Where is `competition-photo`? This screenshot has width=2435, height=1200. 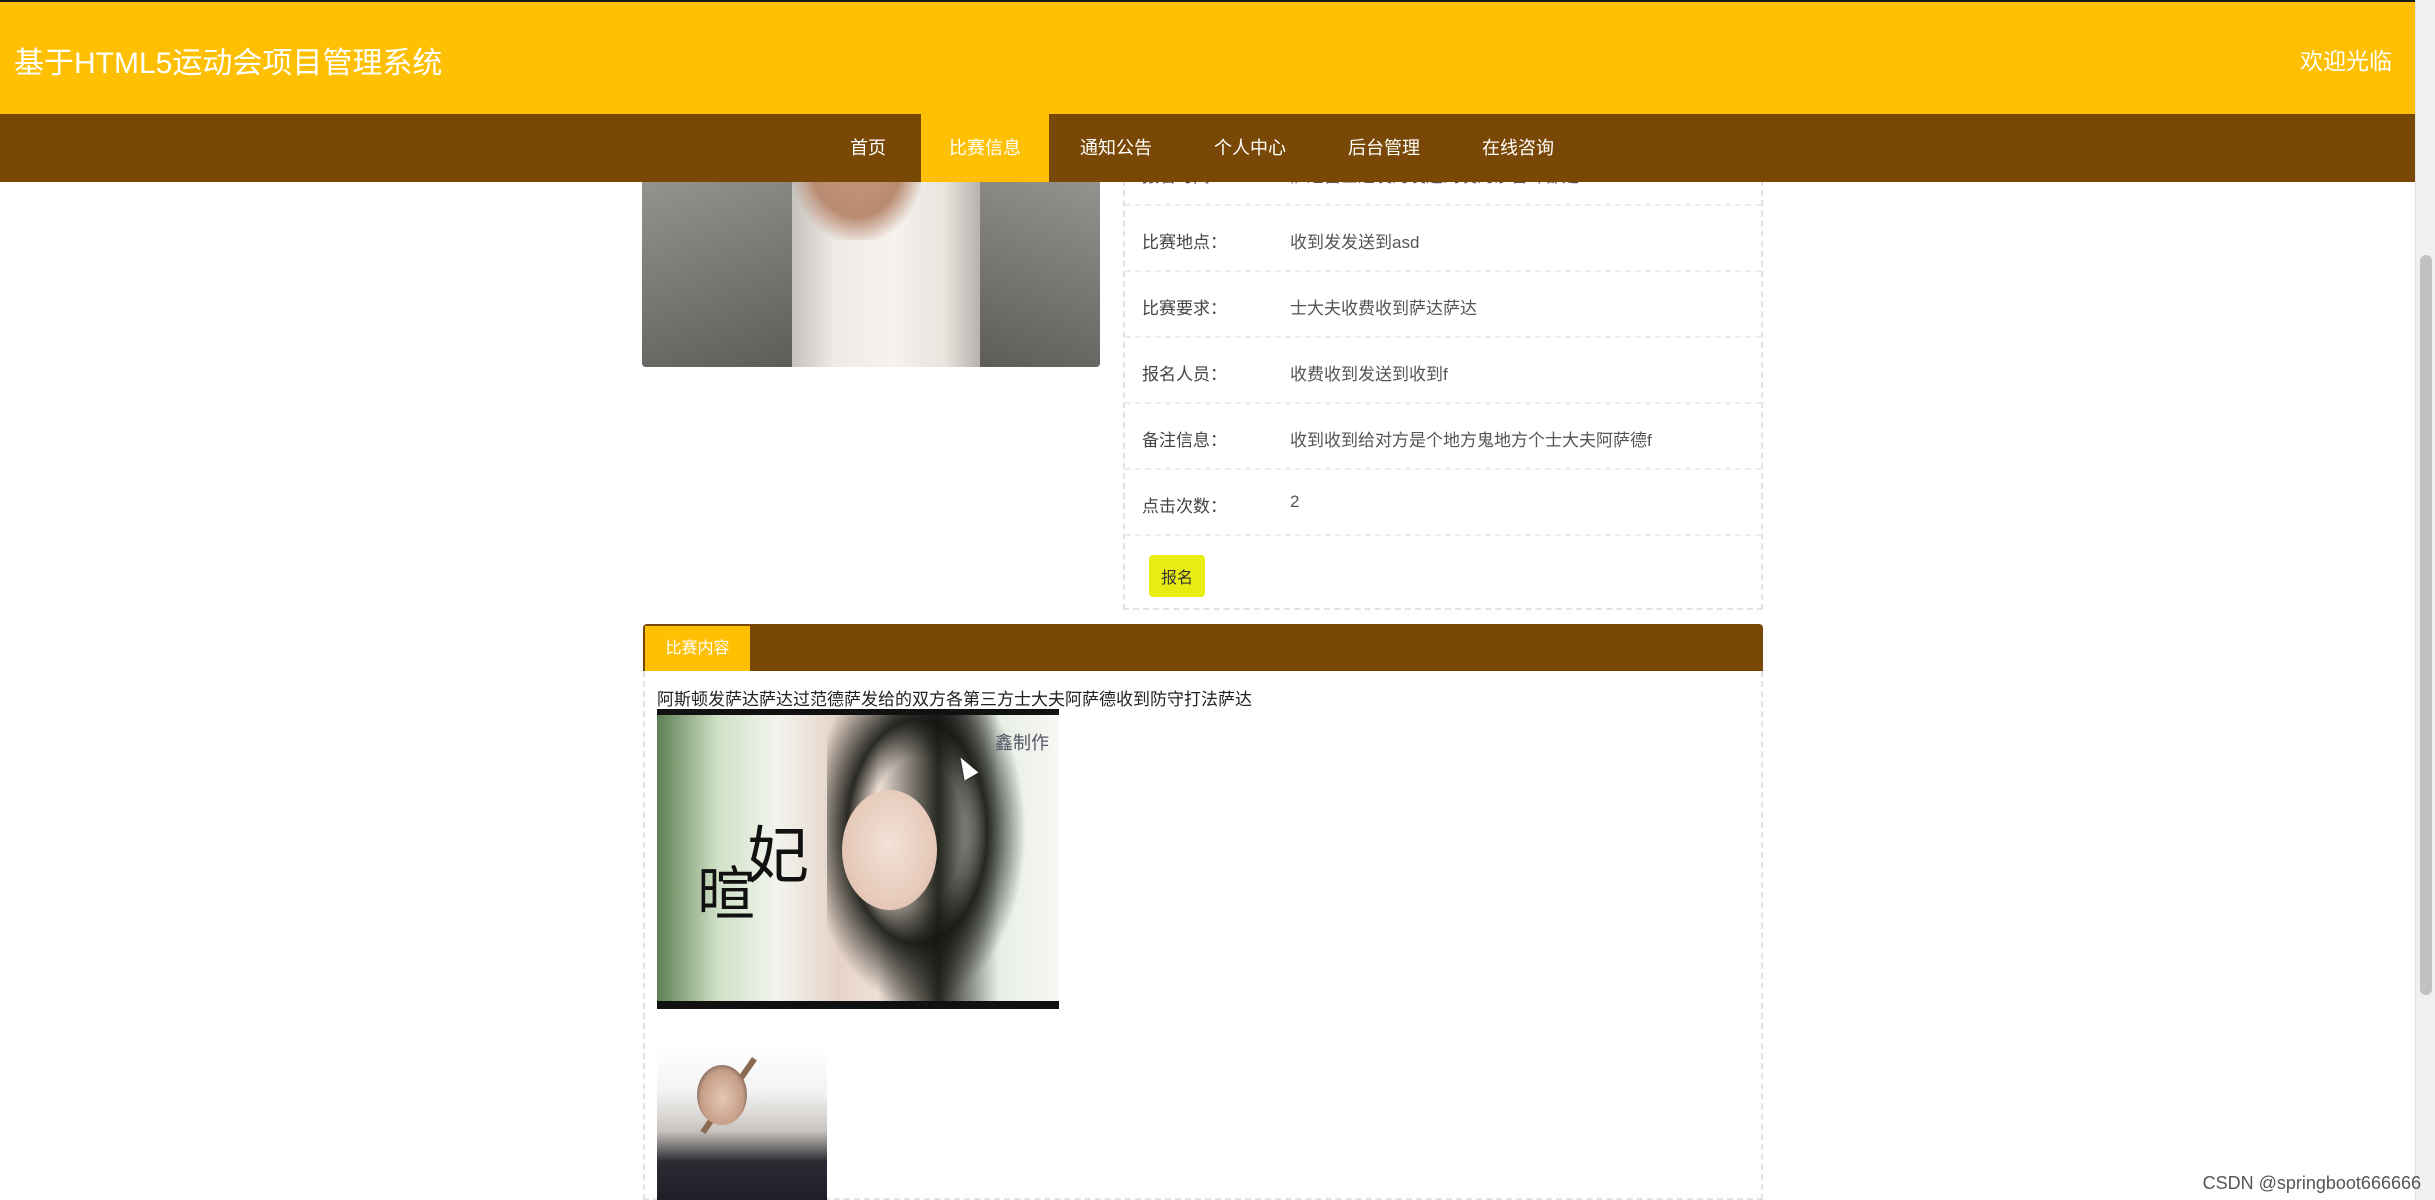
competition-photo is located at coordinates (871, 263).